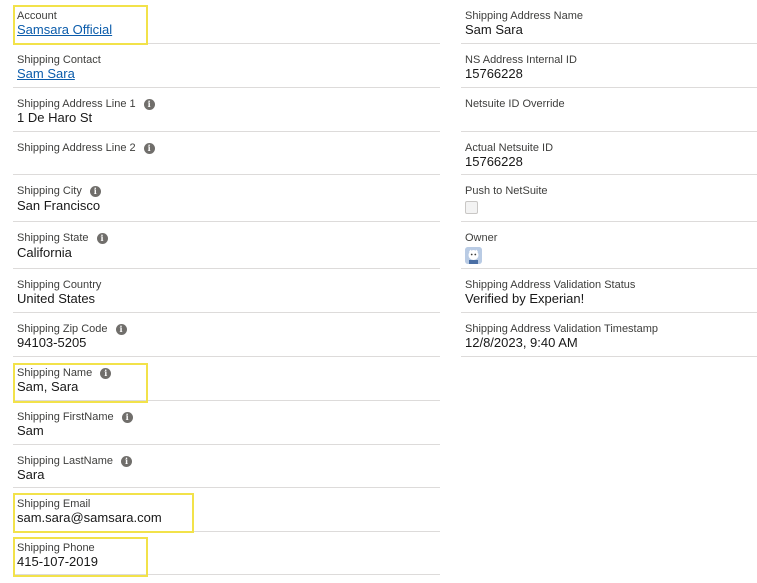  I want to click on field-value: 12/8/2023, 9:40 AM, so click(521, 342).